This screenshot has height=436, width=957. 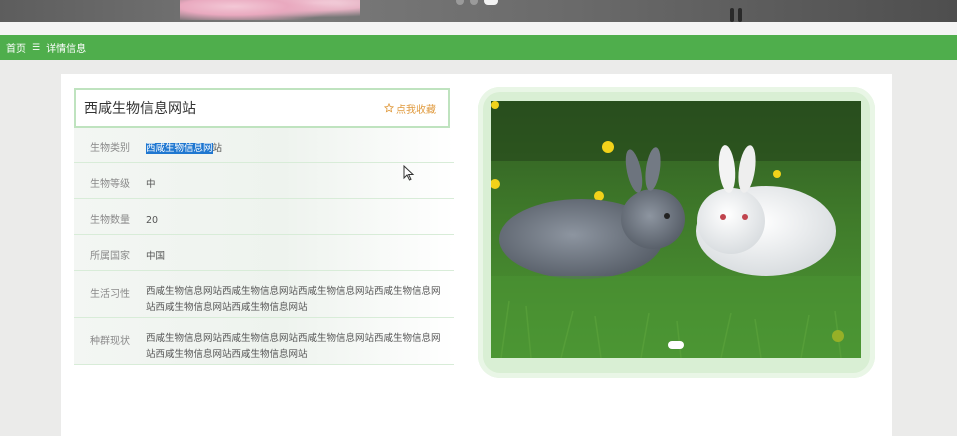 I want to click on field-label: 所属国家, so click(x=110, y=256).